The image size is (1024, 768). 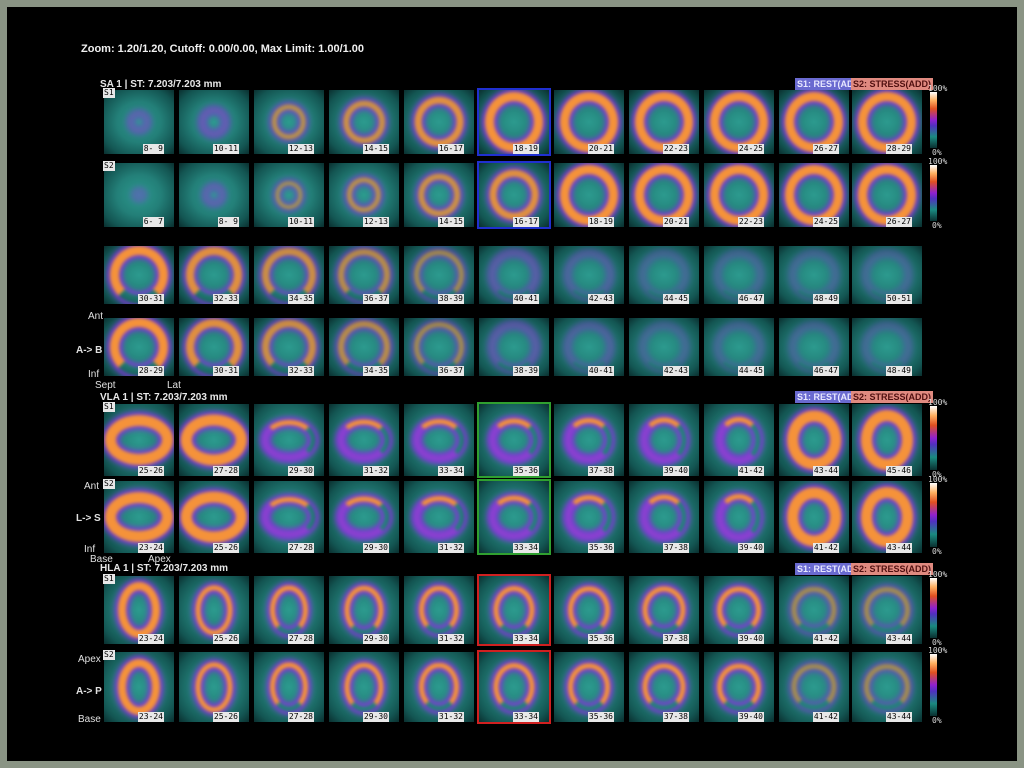 I want to click on section-title: HLA 1 | ST: 7.203/7.203 mm, so click(x=164, y=568).